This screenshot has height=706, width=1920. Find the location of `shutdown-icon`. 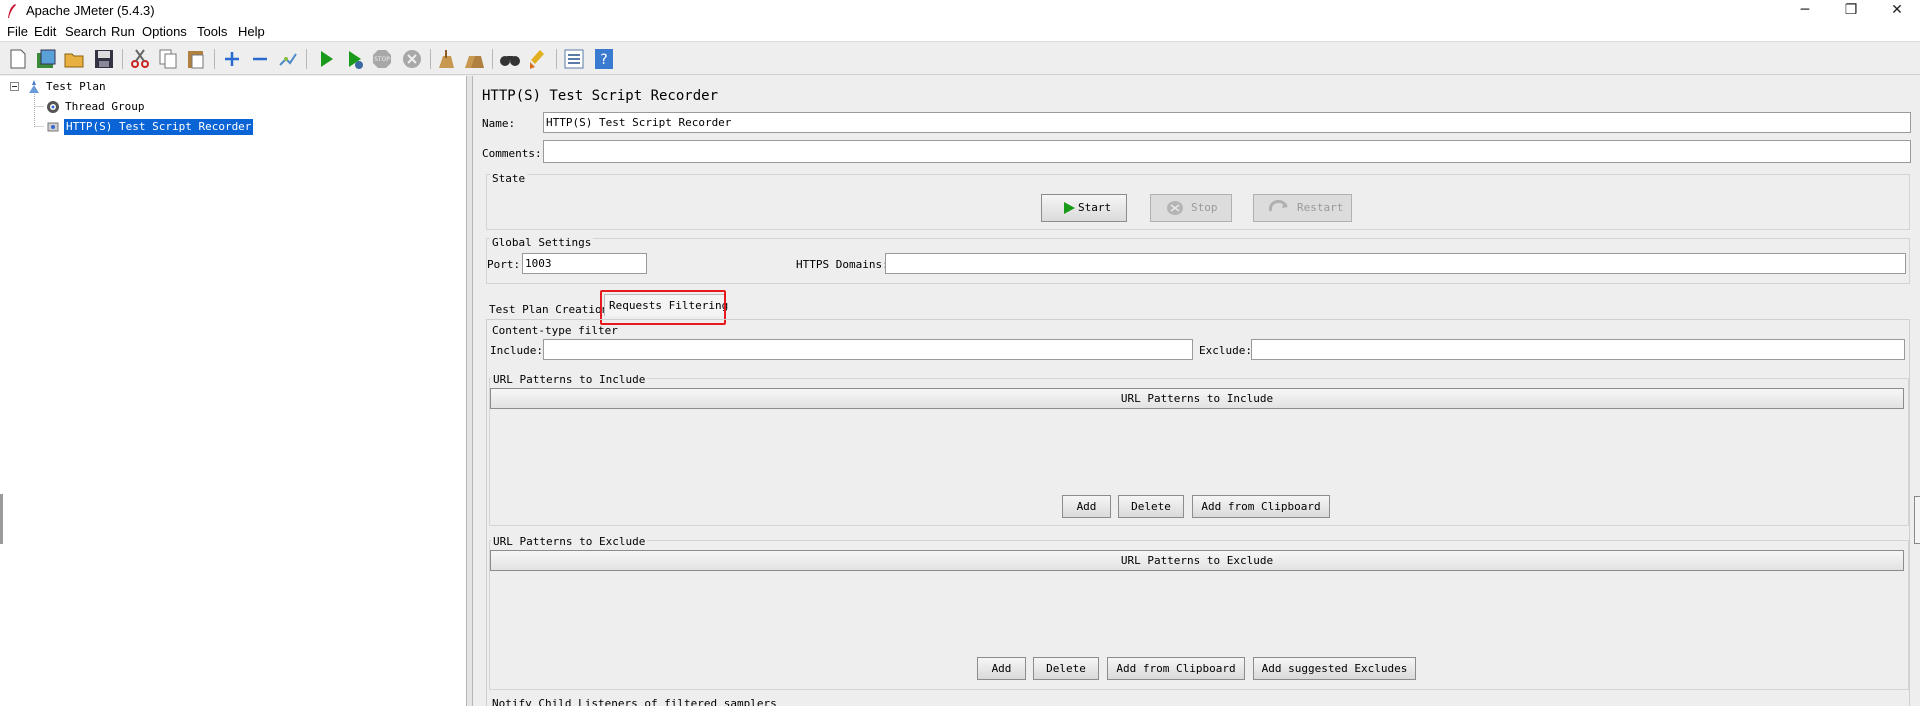

shutdown-icon is located at coordinates (412, 59).